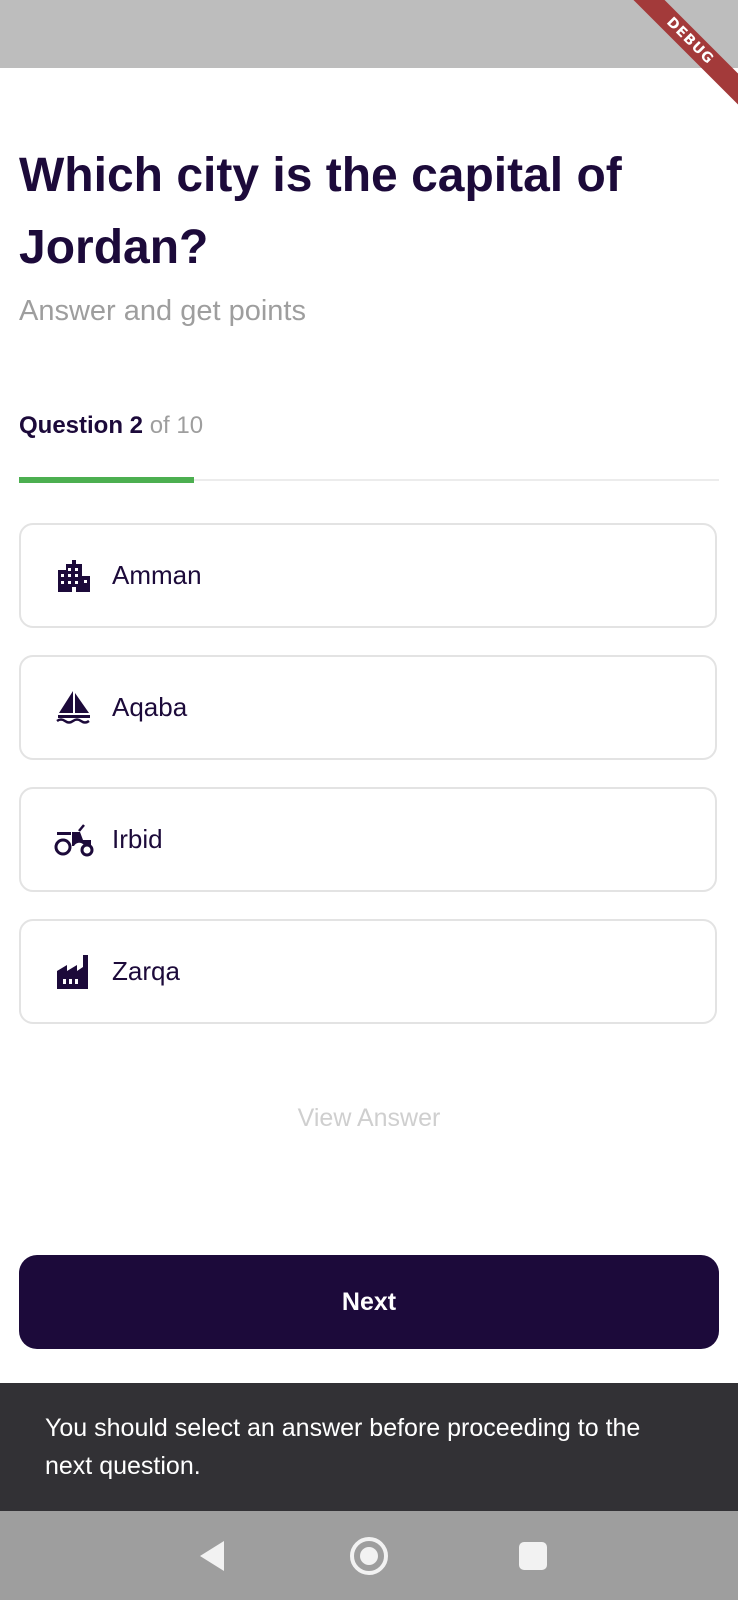 The width and height of the screenshot is (738, 1600). What do you see at coordinates (368, 839) in the screenshot?
I see `option-irbid: Irbid` at bounding box center [368, 839].